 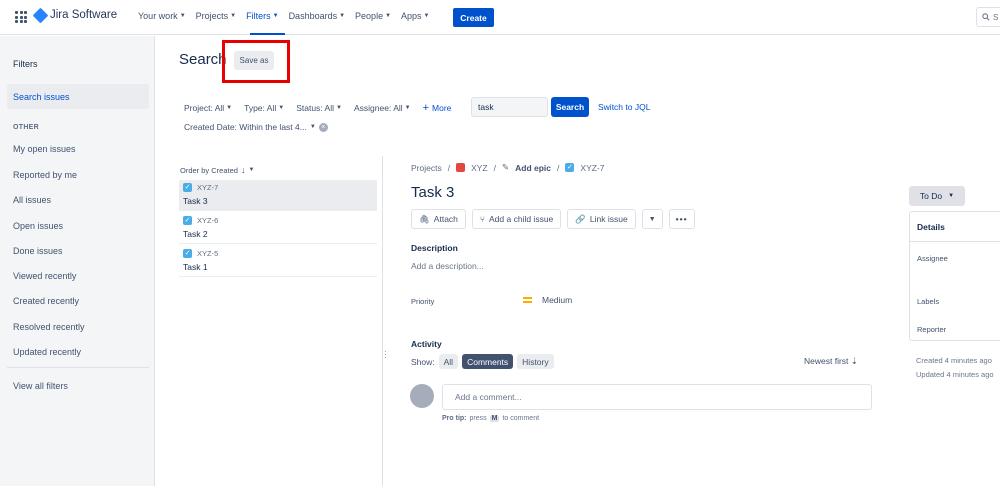 I want to click on issue-key: XYZ-7, so click(x=208, y=187).